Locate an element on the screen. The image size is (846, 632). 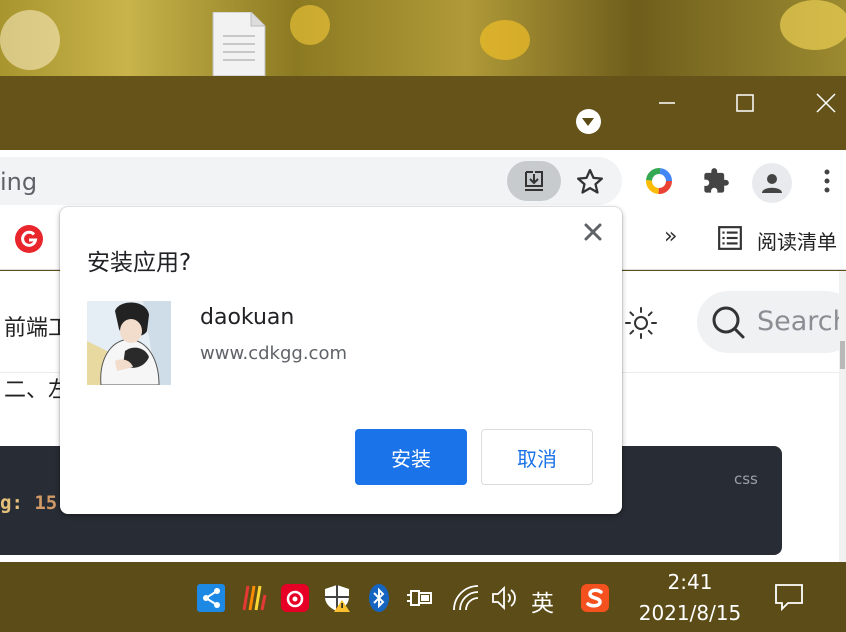
app-stripes-tray-icon is located at coordinates (253, 598).